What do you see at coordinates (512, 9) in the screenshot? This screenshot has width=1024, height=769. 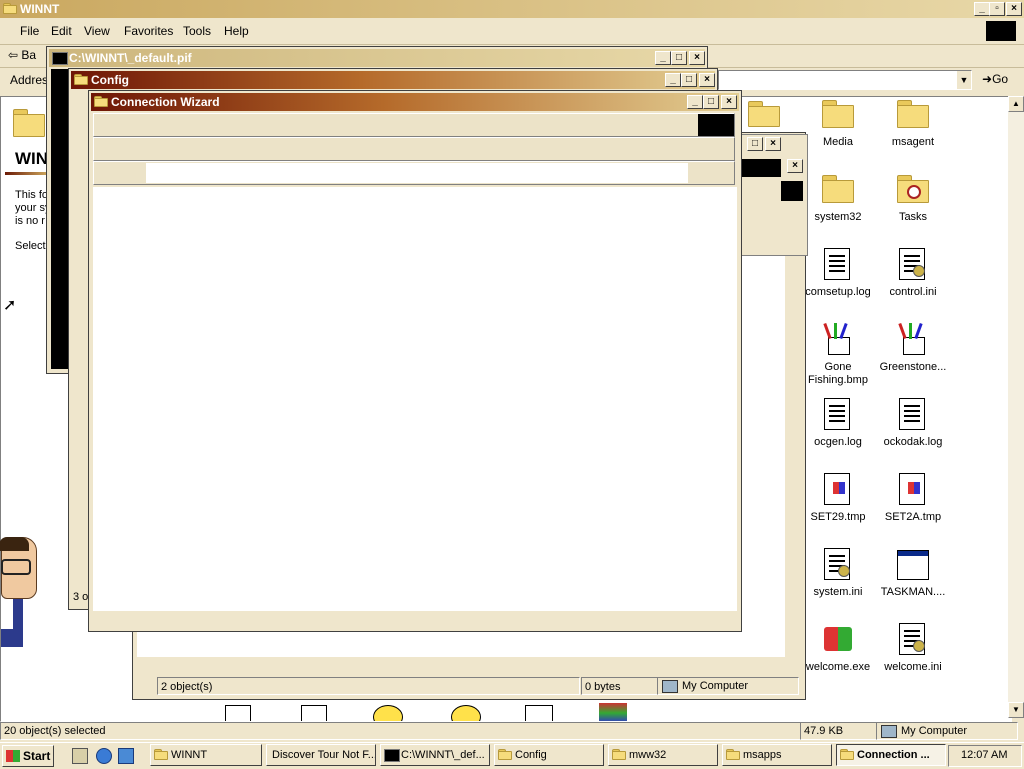 I see `main-titlebar: WINNT _ ▫ ×` at bounding box center [512, 9].